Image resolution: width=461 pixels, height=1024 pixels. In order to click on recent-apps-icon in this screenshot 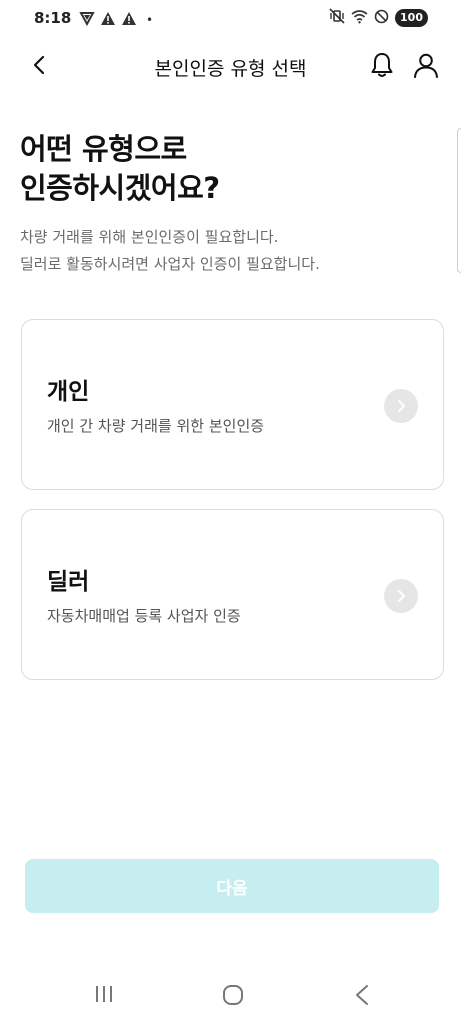, I will do `click(104, 996)`.